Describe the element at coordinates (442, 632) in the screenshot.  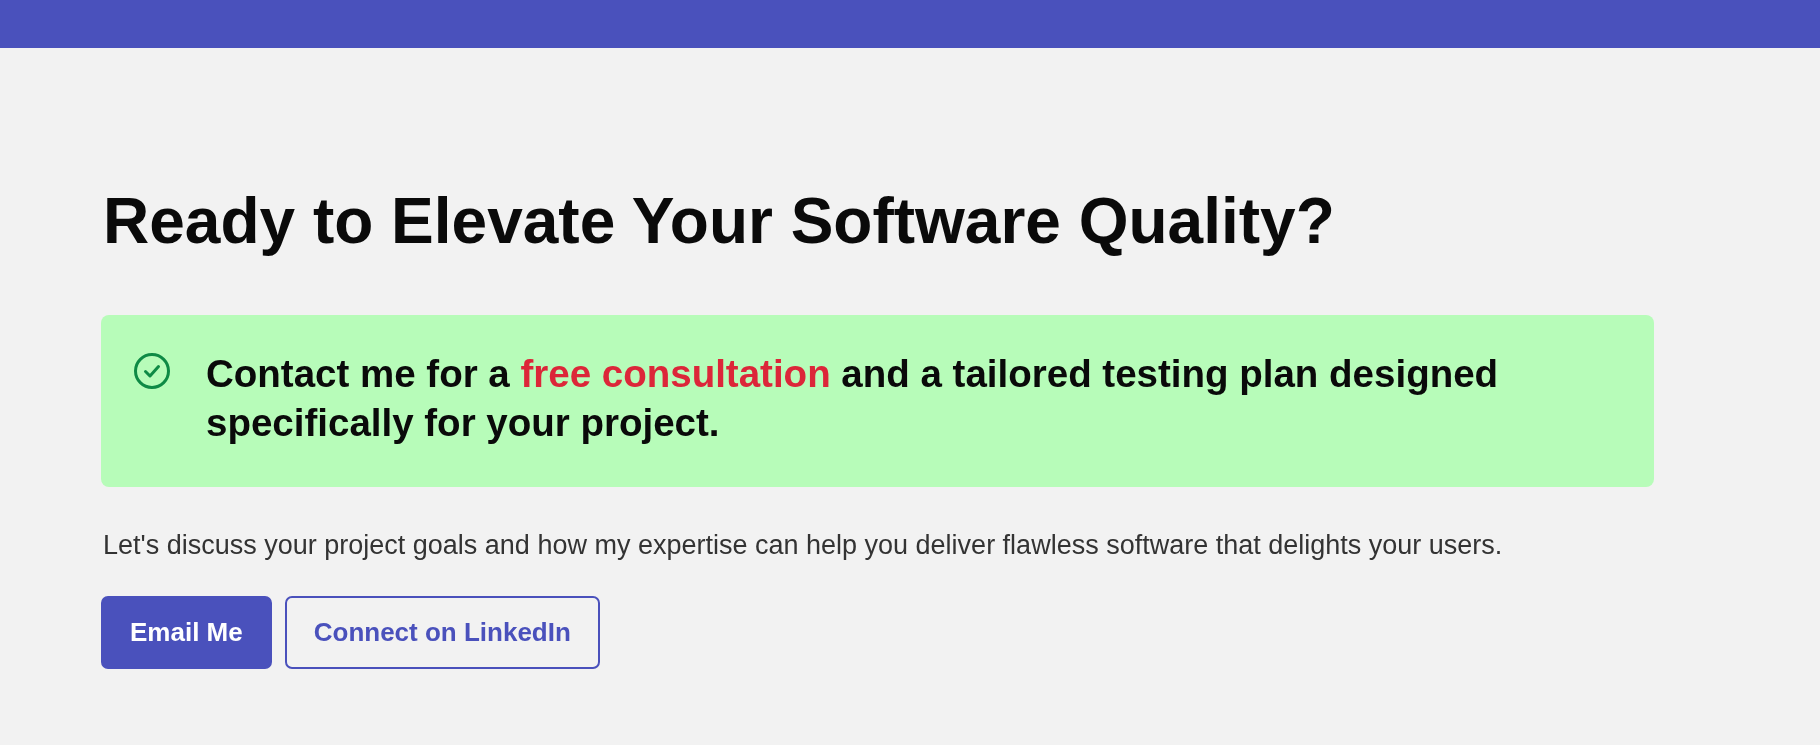
I see `link-button: Connect on LinkedIn` at that location.